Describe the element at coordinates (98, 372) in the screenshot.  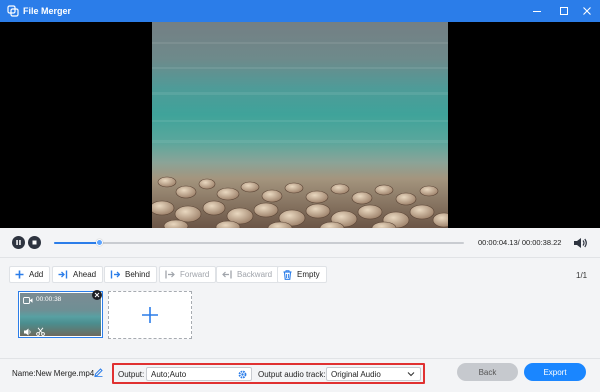
I see `edit-icon` at that location.